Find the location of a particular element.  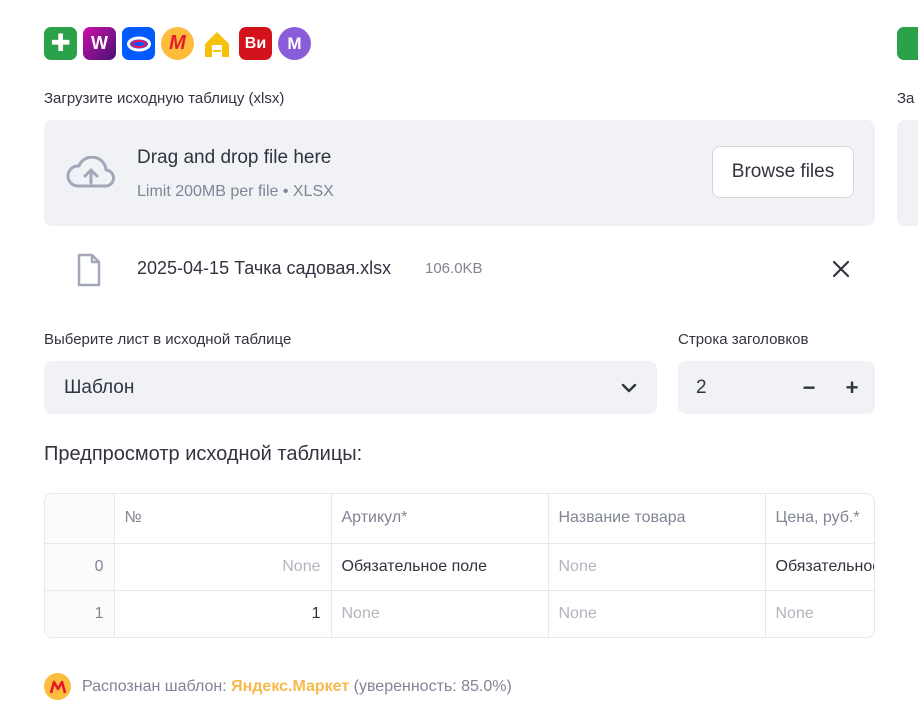

house-icon is located at coordinates (216, 43).